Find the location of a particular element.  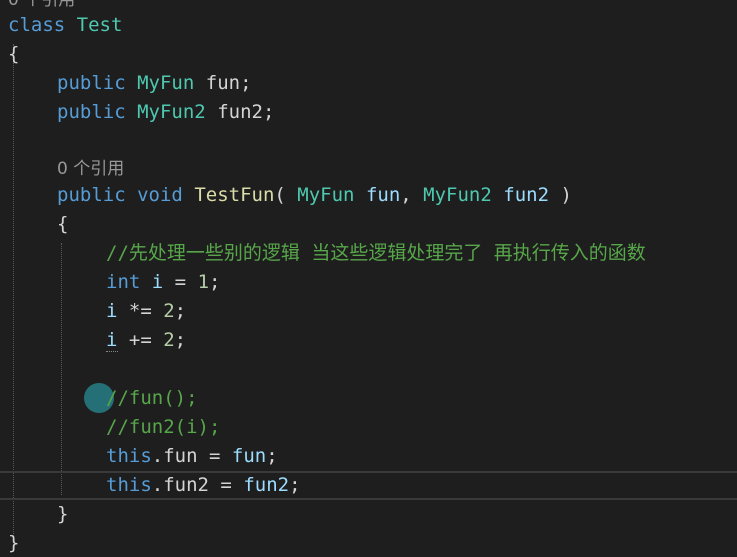

field-type: MyFun is located at coordinates (166, 83).